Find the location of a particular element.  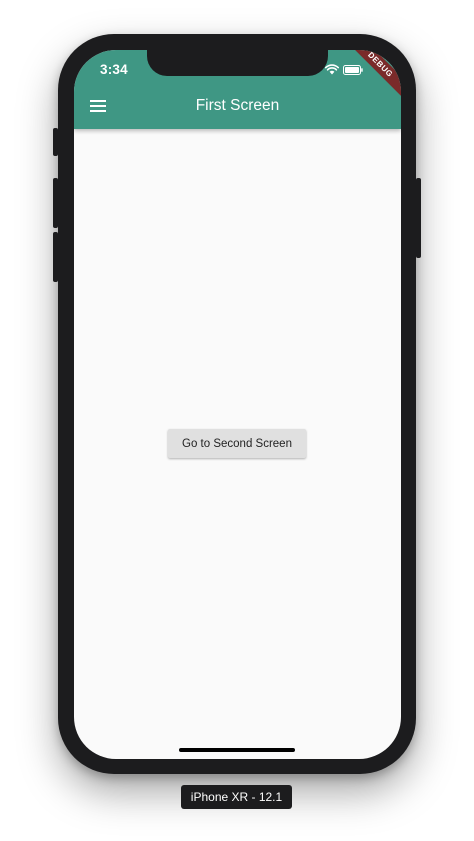

power-button is located at coordinates (418, 218).